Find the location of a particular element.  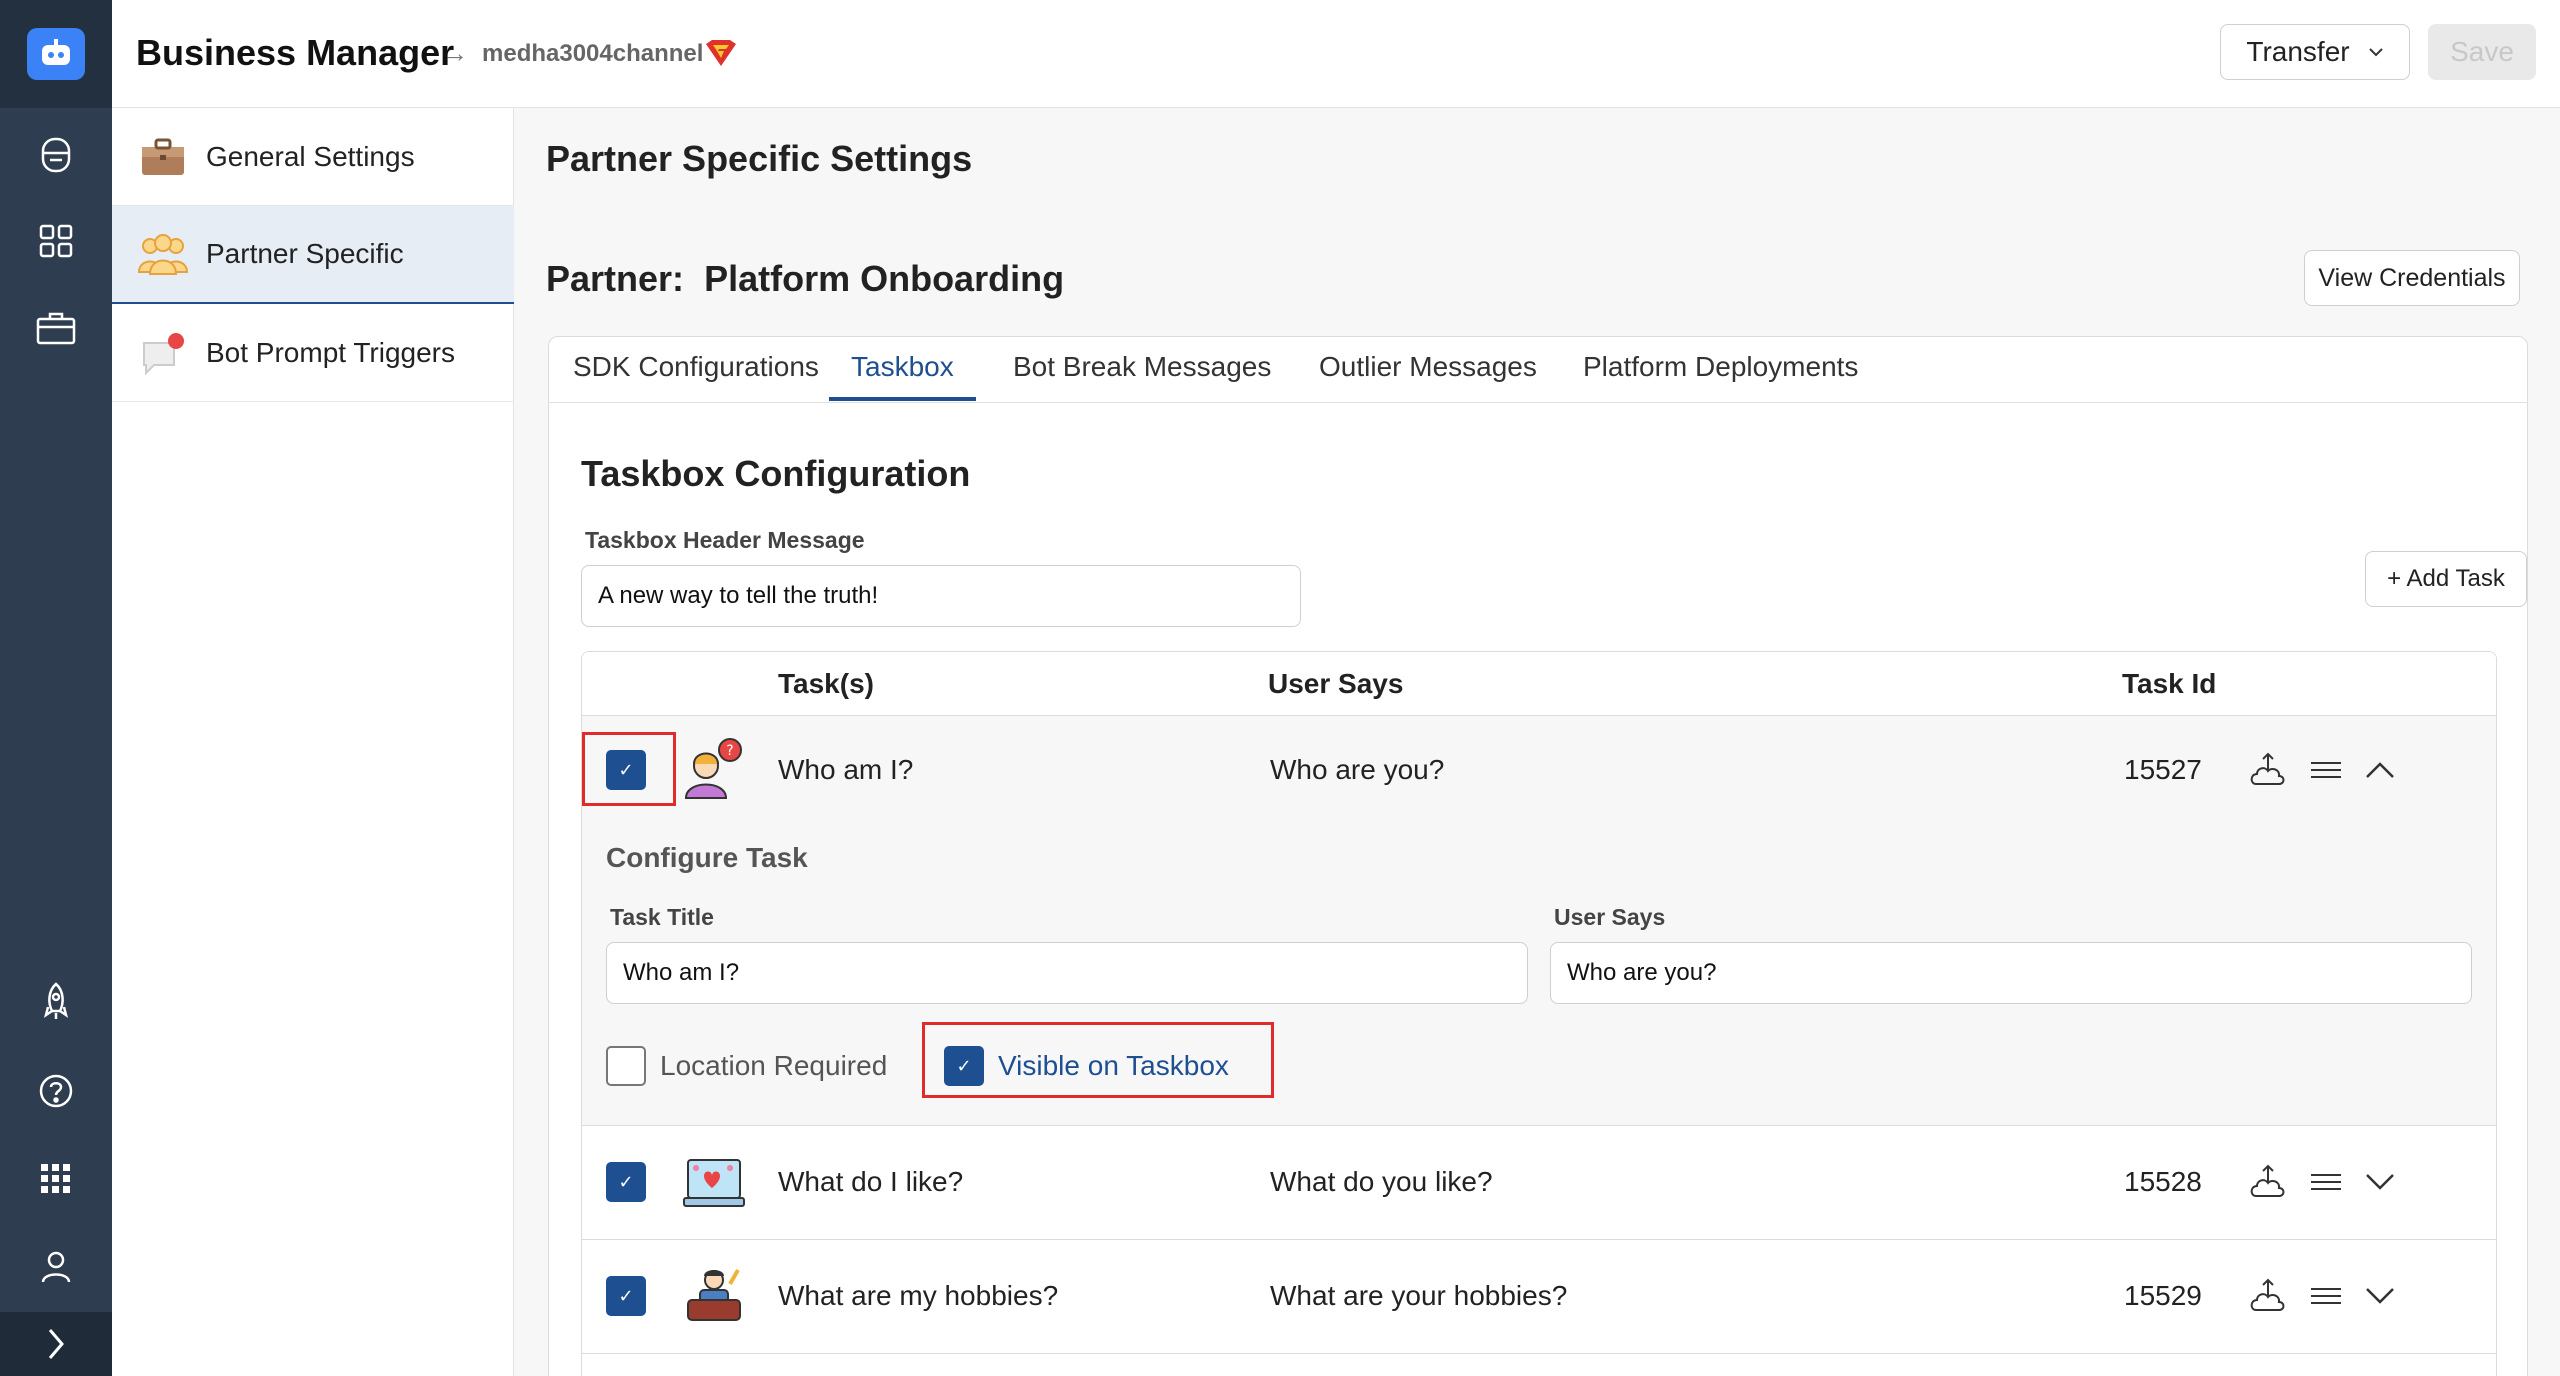

user-says-input: Who are you? is located at coordinates (2011, 973).